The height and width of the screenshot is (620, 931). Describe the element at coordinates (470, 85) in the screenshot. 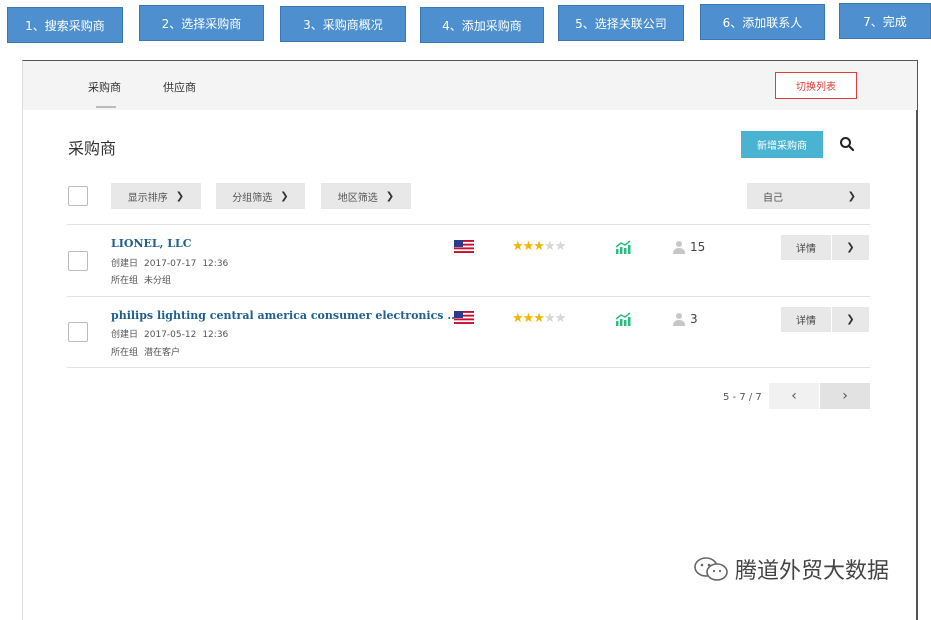

I see `tab-bar: 采购商 供应商 切换列表` at that location.